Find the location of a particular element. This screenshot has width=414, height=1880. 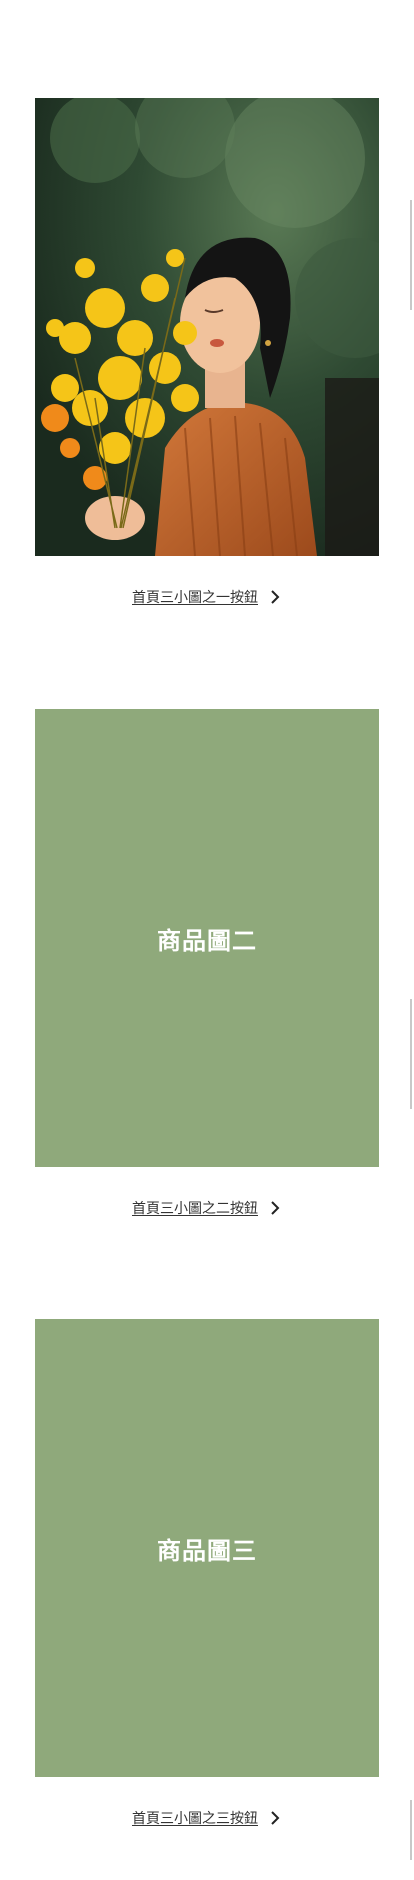

product-link-label: 首頁三小圖之一按鈕 is located at coordinates (195, 597).